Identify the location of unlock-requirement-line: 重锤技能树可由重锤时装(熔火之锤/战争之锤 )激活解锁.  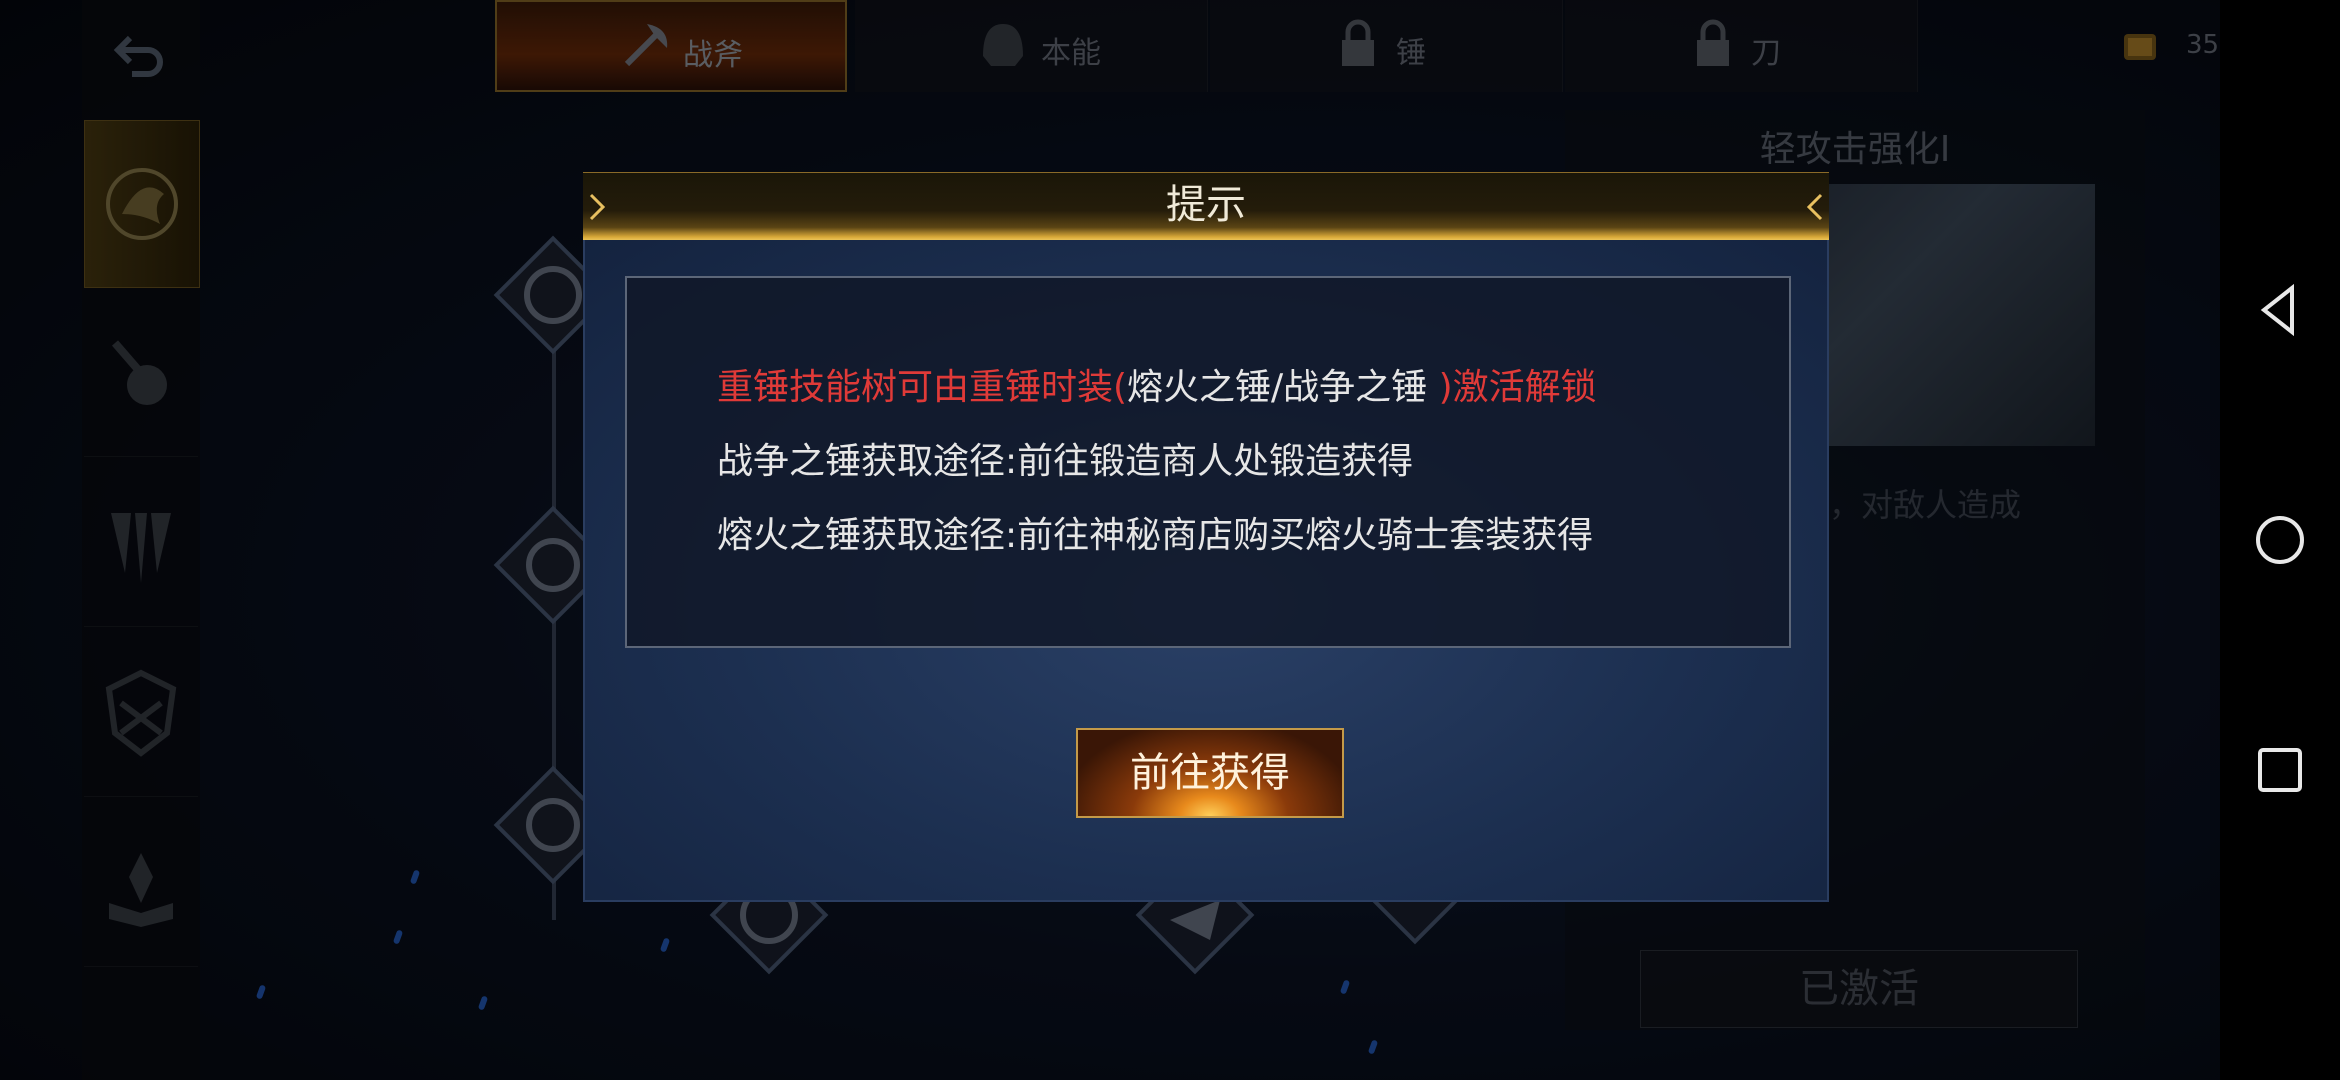
(1157, 384).